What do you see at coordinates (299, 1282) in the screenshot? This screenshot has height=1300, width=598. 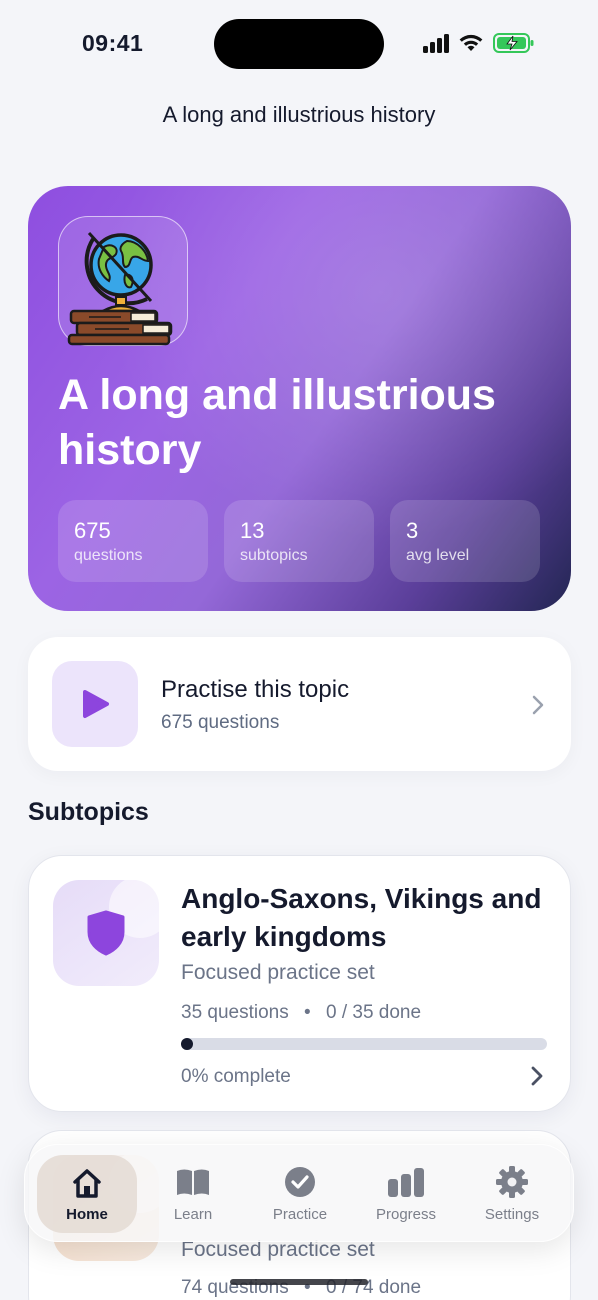 I see `home-indicator` at bounding box center [299, 1282].